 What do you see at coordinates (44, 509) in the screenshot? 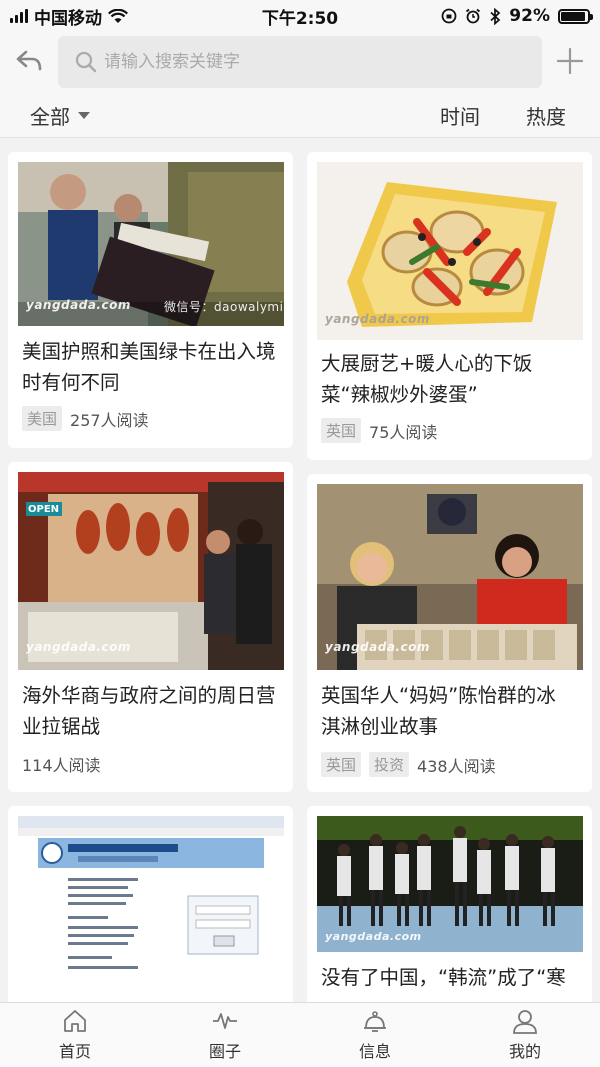
I see `image-sign: OPEN` at bounding box center [44, 509].